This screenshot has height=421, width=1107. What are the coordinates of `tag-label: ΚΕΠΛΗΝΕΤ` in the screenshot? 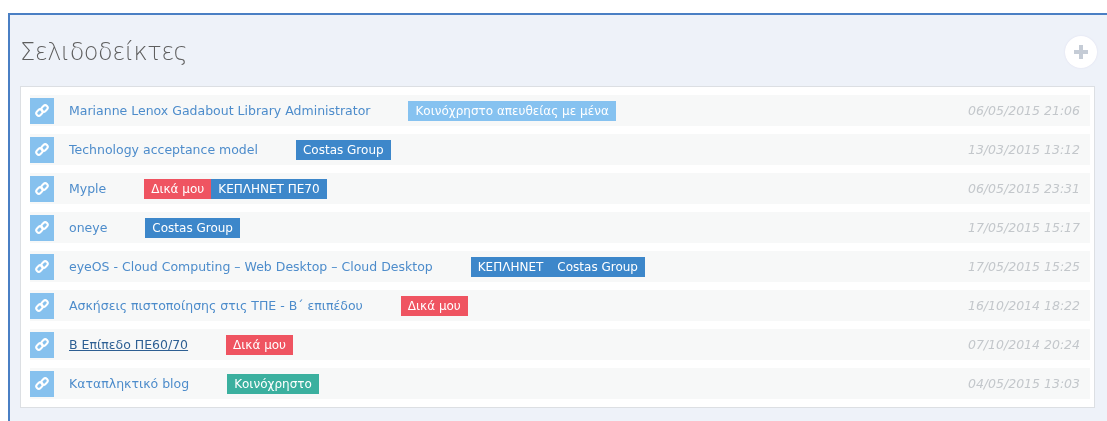 It's located at (510, 266).